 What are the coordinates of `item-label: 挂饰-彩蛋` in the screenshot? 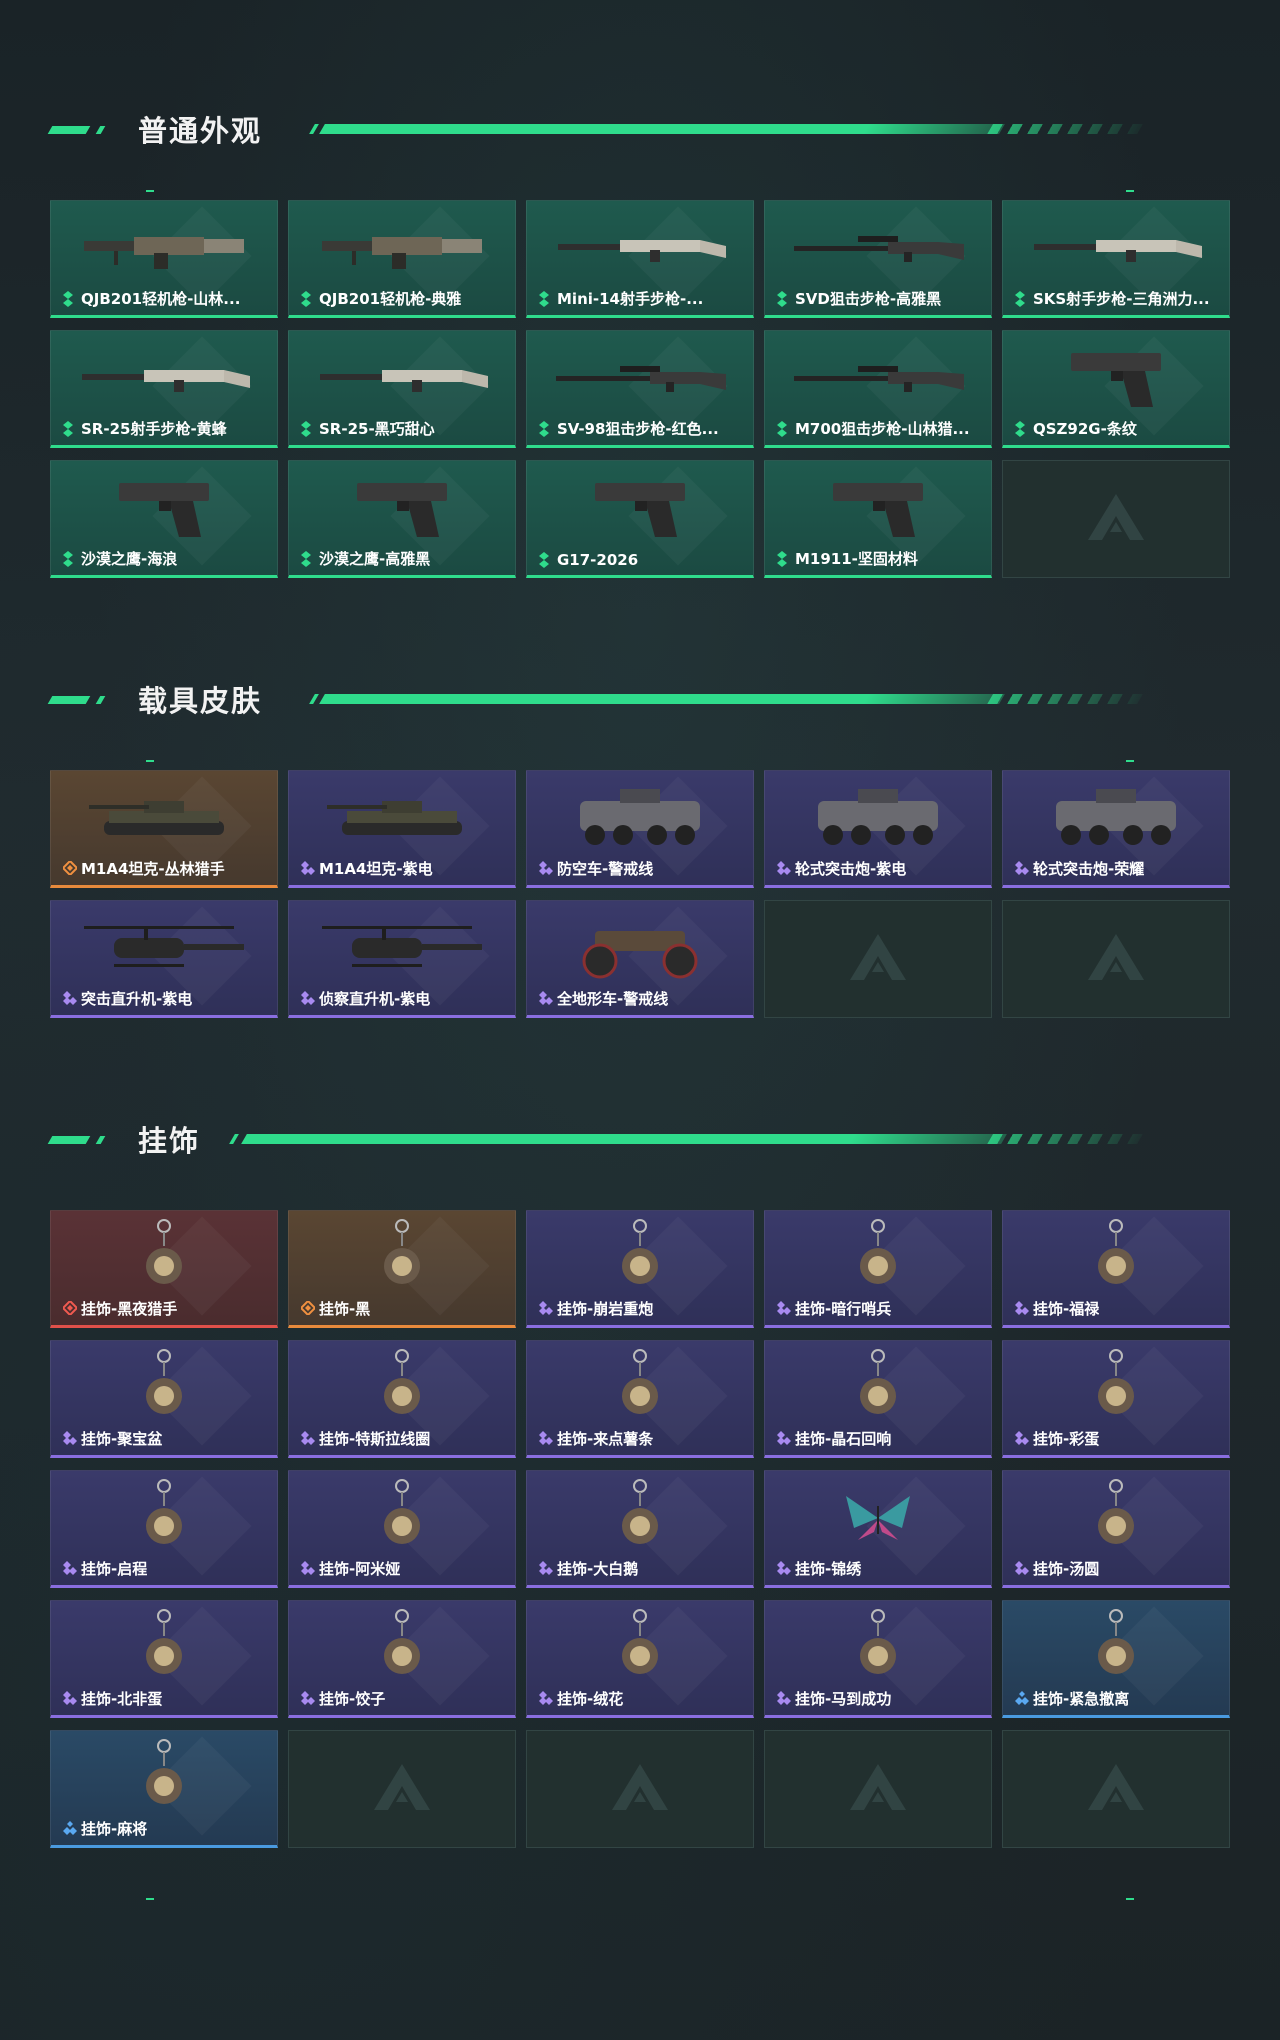 It's located at (1066, 1439).